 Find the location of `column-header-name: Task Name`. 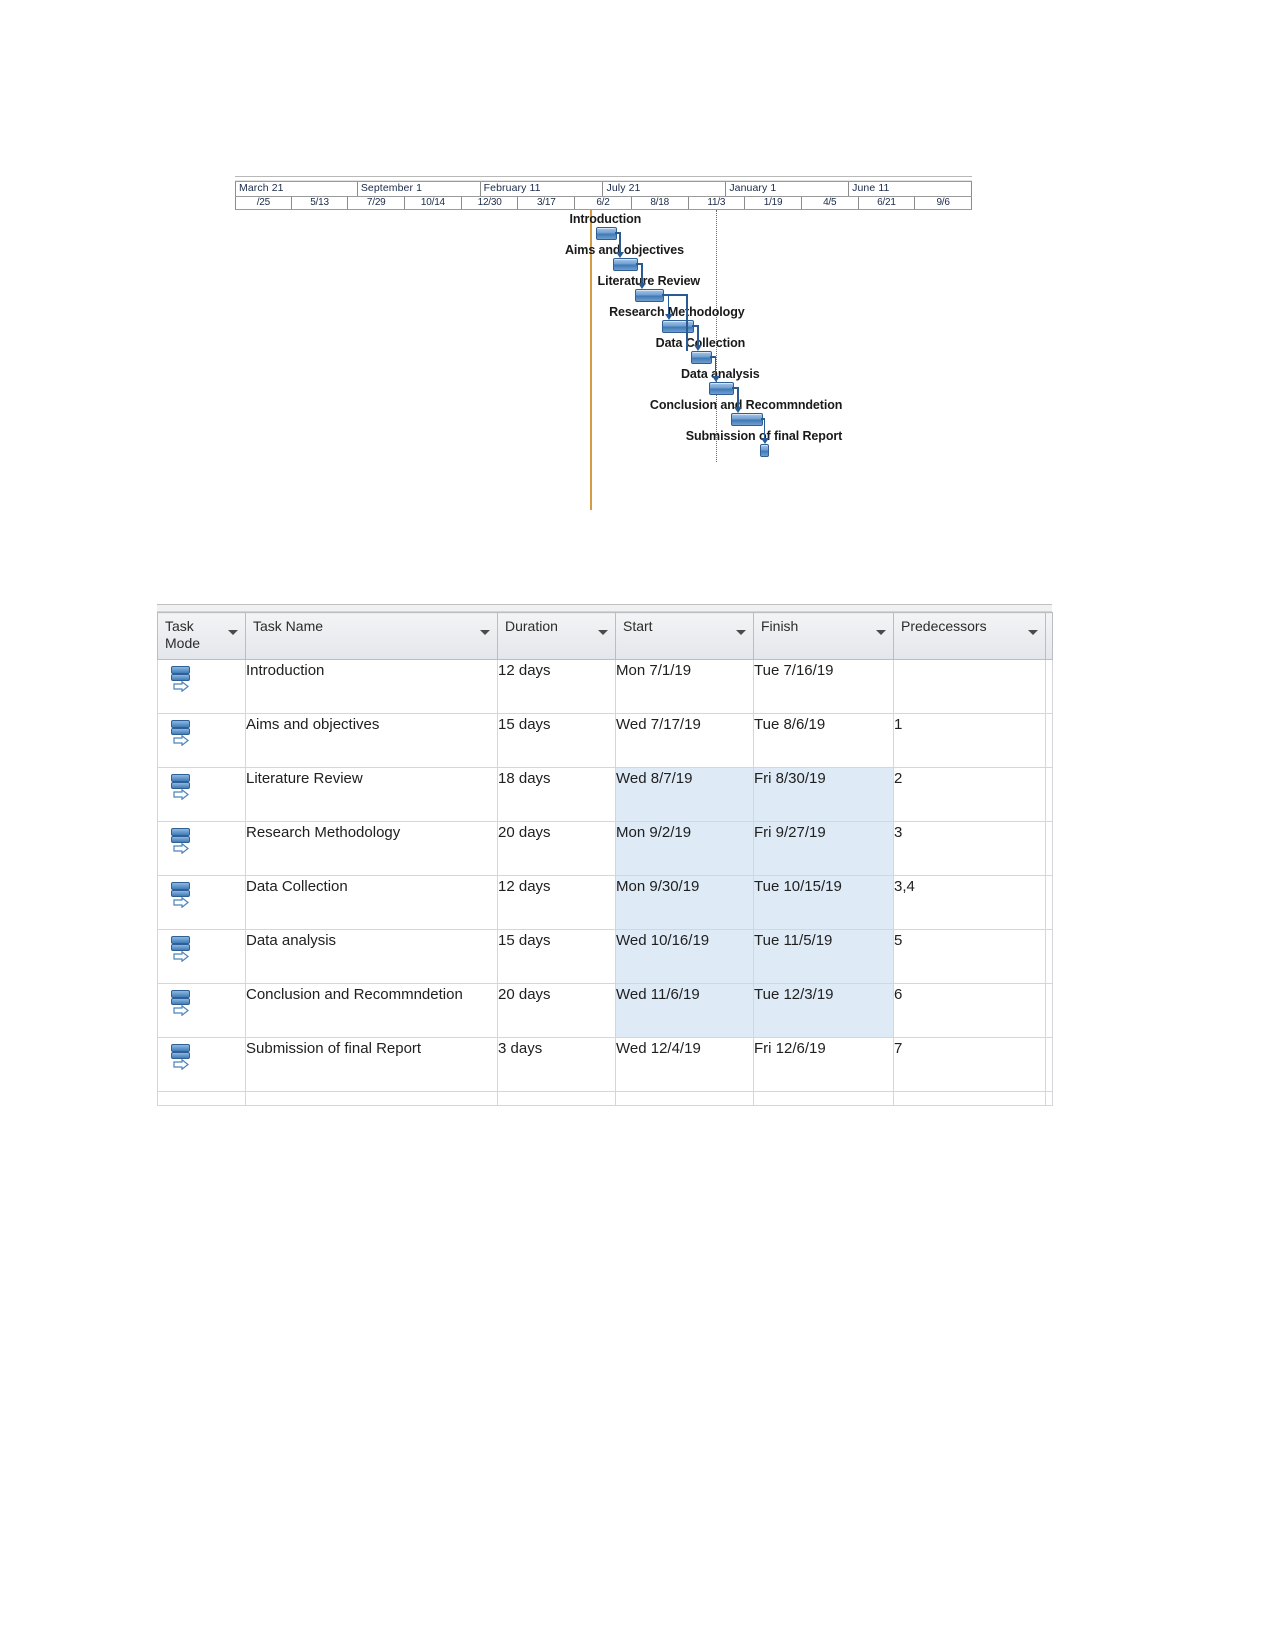

column-header-name: Task Name is located at coordinates (371, 636).